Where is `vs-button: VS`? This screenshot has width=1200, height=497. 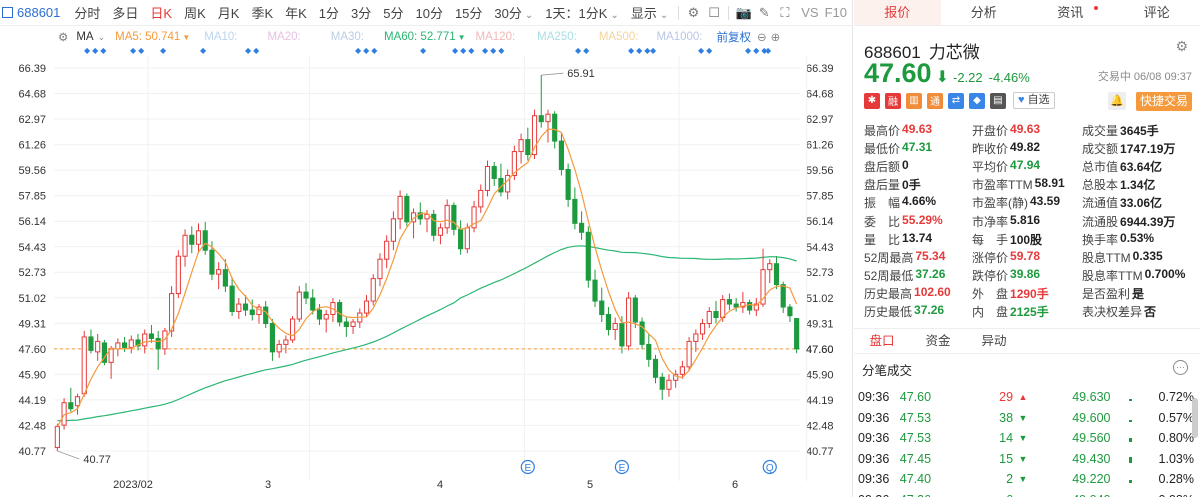 vs-button: VS is located at coordinates (809, 12).